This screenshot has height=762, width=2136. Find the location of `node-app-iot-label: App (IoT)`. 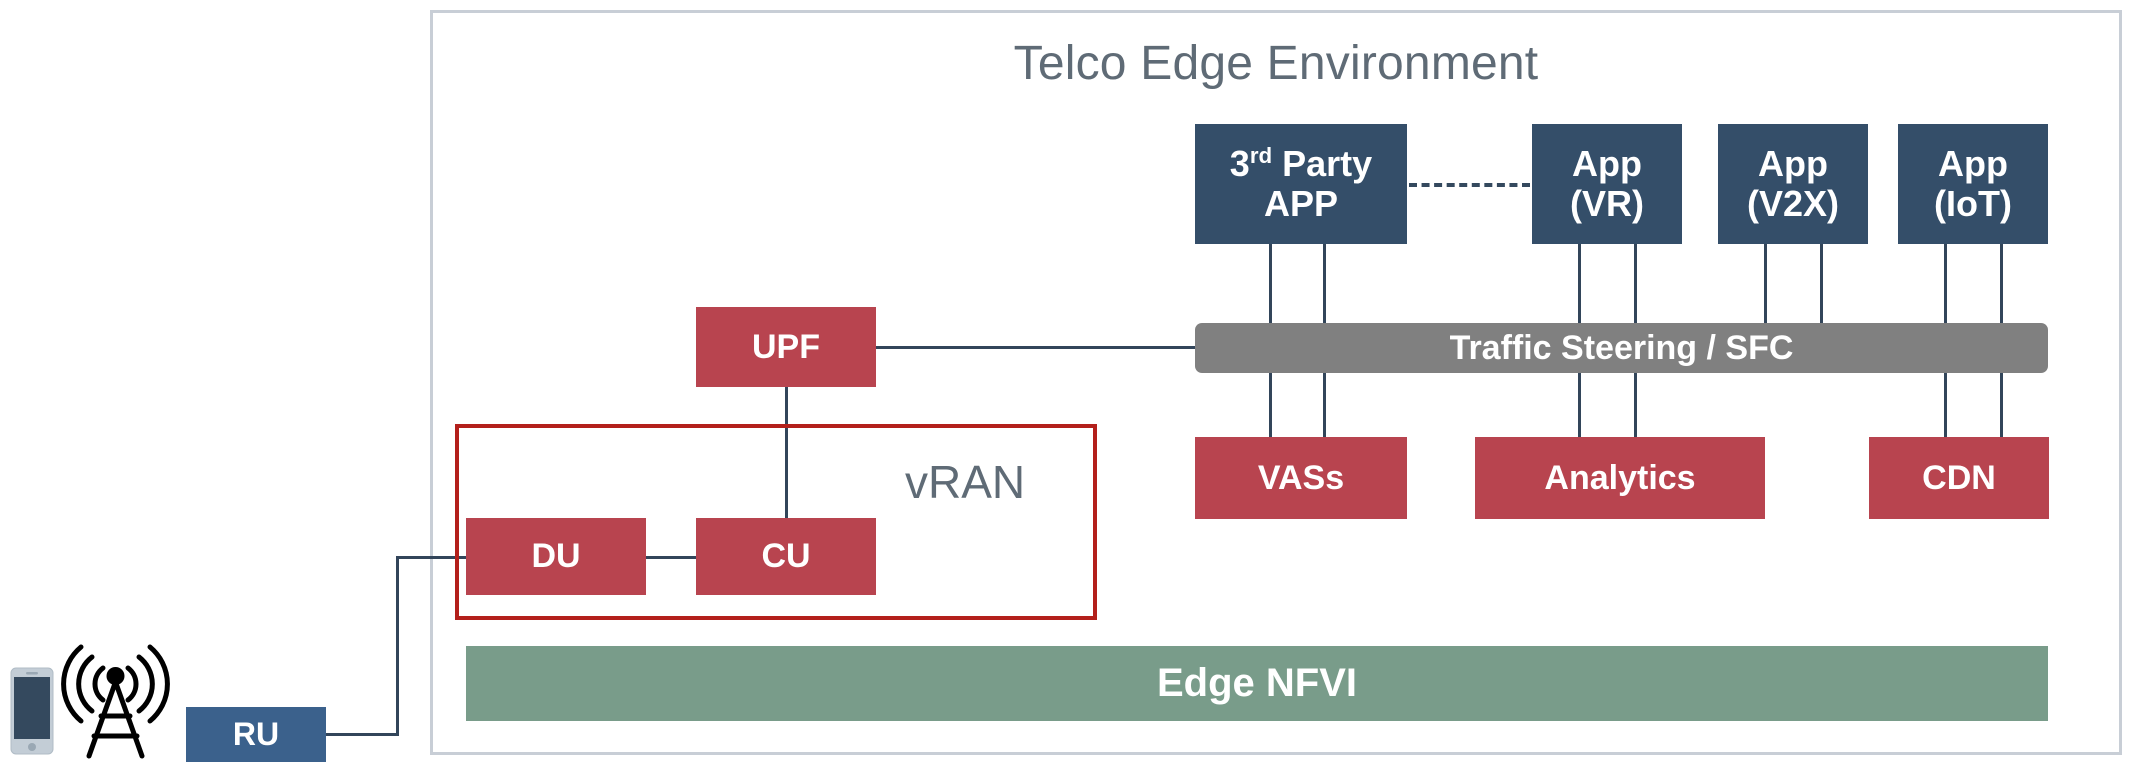

node-app-iot-label: App (IoT) is located at coordinates (1973, 183).